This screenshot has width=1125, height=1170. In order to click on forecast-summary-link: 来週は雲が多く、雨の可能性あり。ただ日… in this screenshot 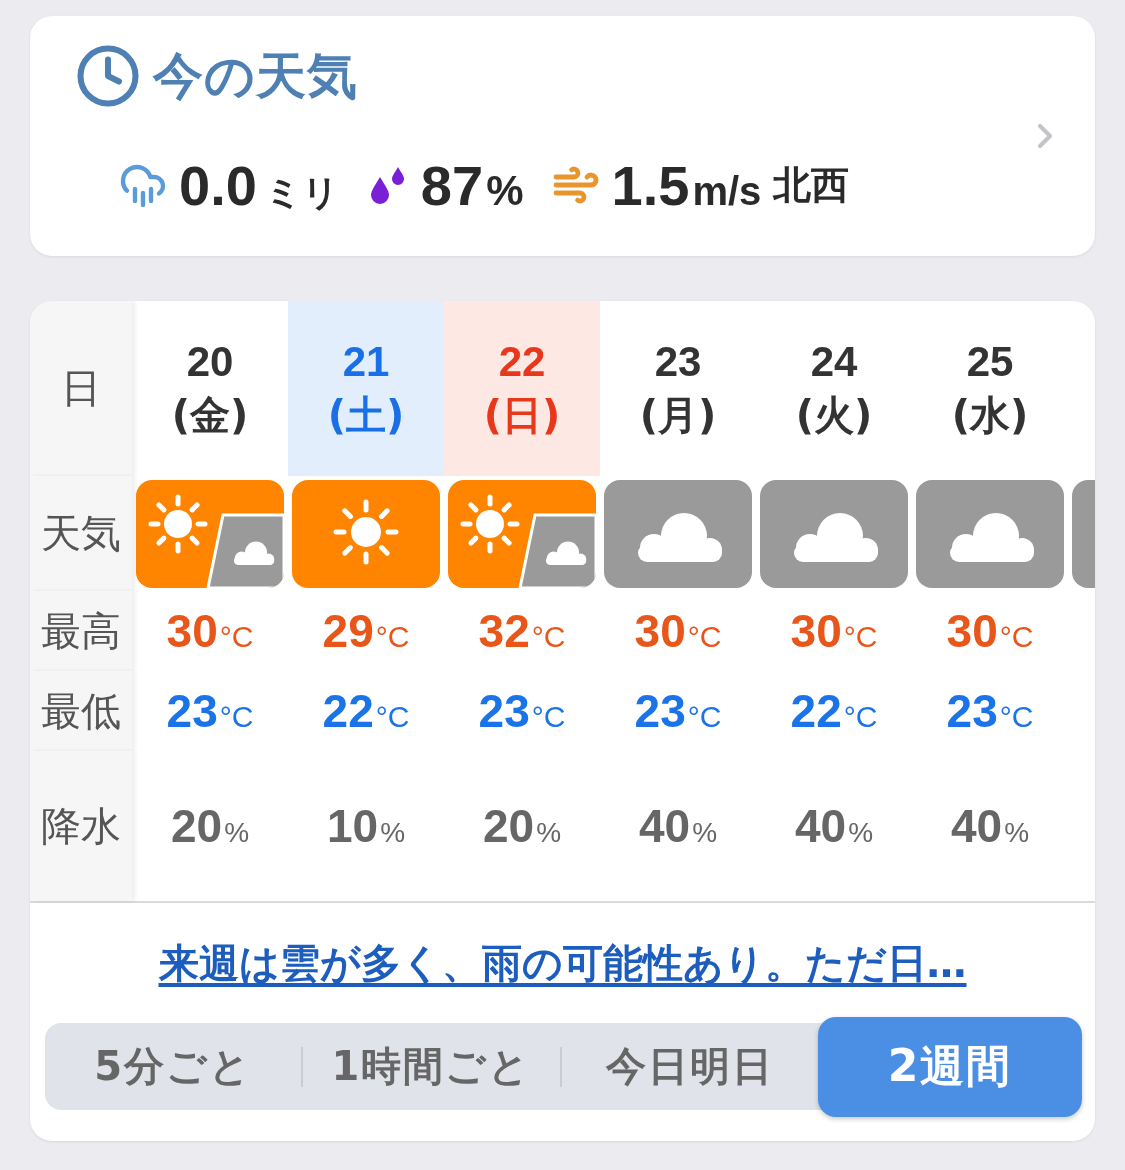, I will do `click(562, 963)`.